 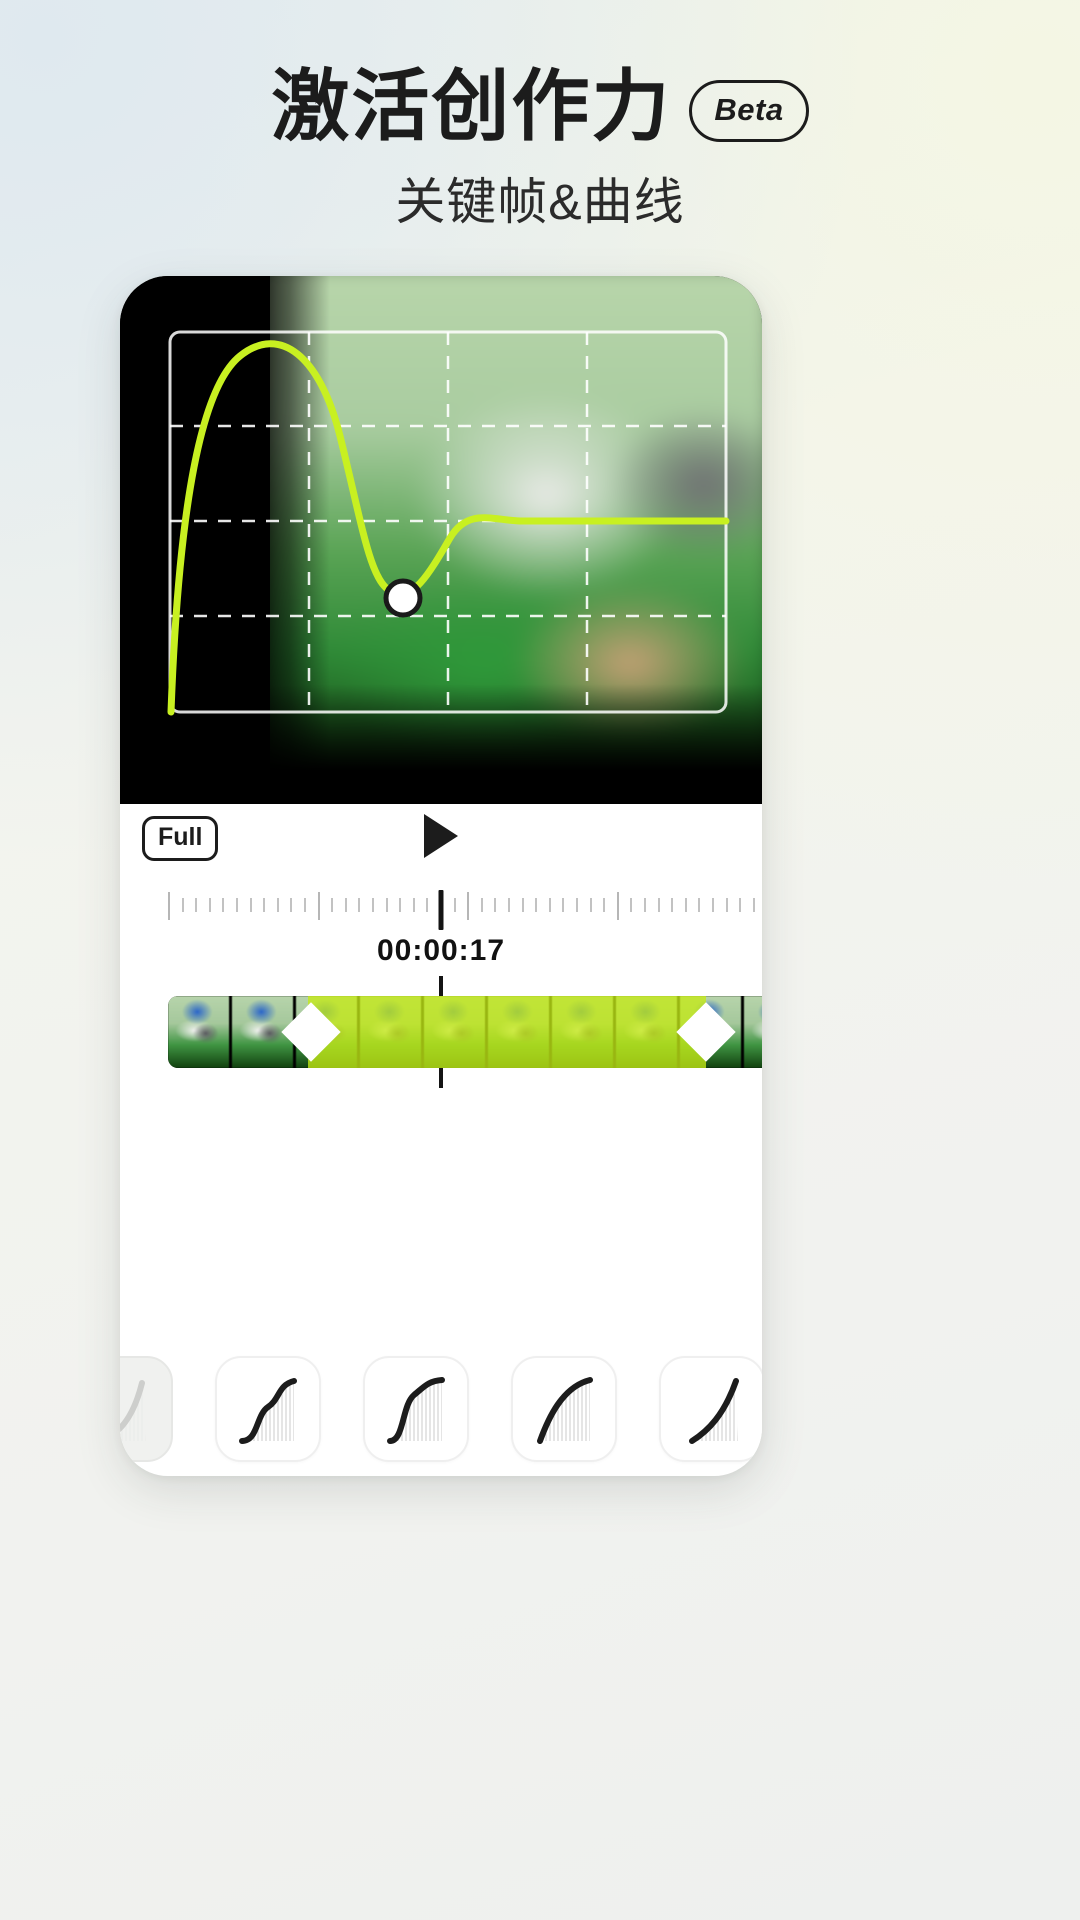 What do you see at coordinates (471, 106) in the screenshot?
I see `page-title: 激活创作力` at bounding box center [471, 106].